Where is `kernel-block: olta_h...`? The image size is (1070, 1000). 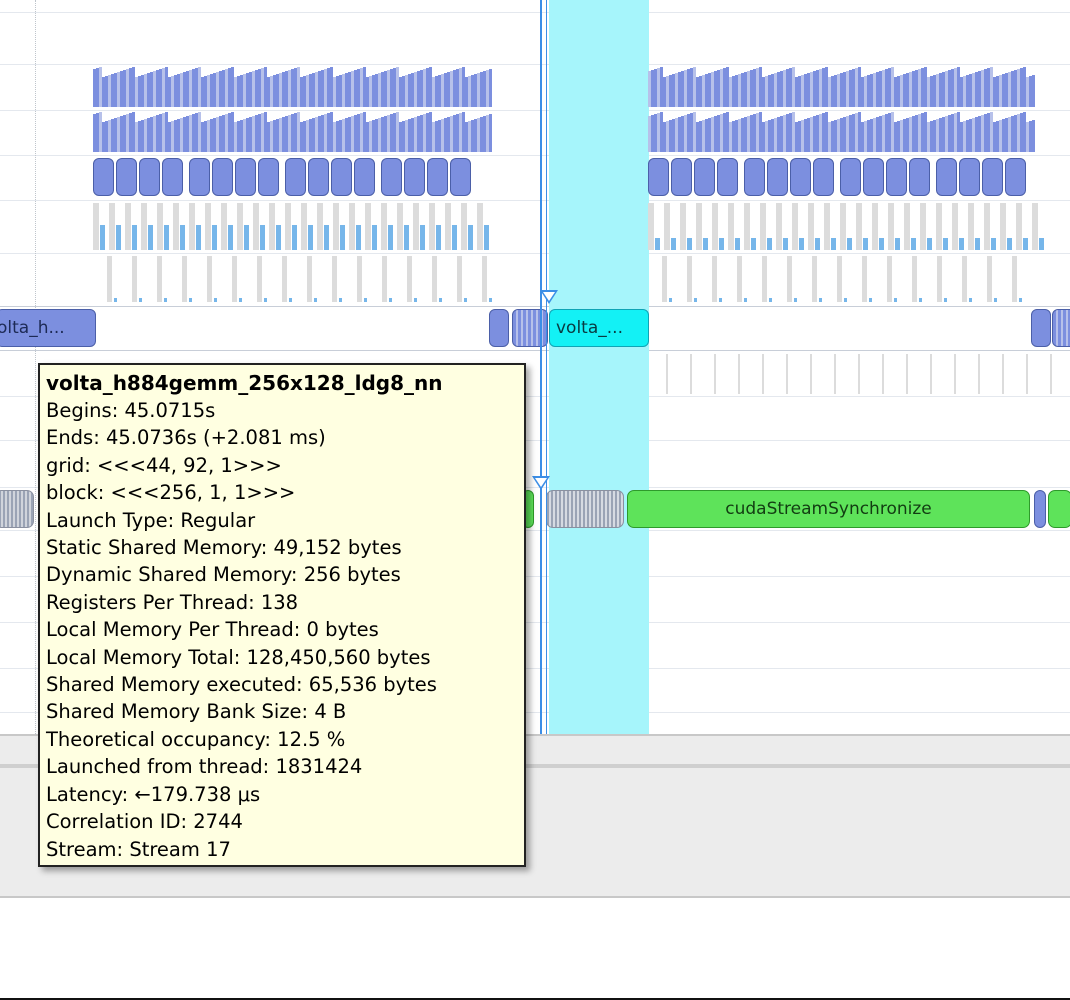
kernel-block: olta_h... is located at coordinates (48, 328).